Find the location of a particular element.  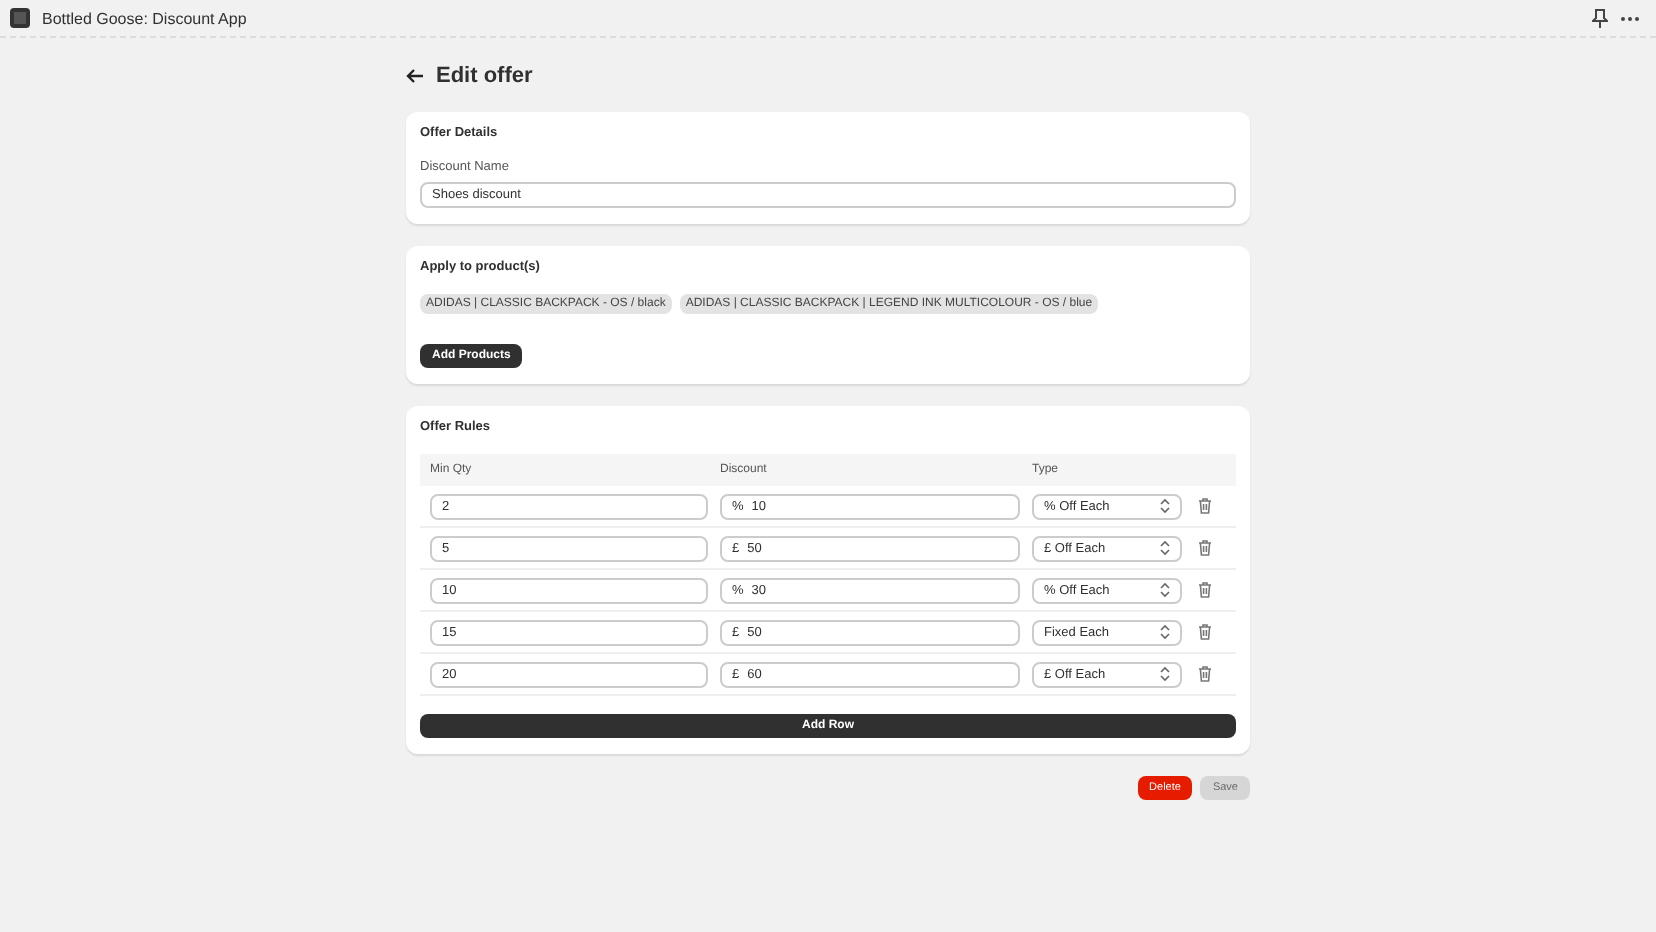

app-logo-icon is located at coordinates (20, 18).